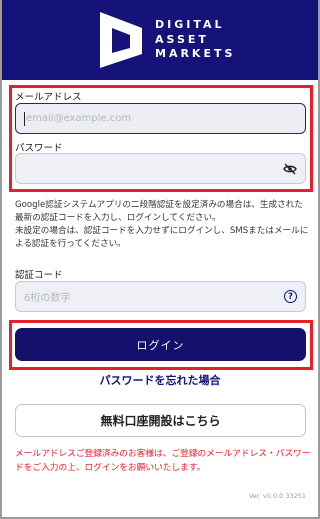 The height and width of the screenshot is (519, 320). I want to click on version-label: Ver. v0.0.0 33251, so click(277, 496).